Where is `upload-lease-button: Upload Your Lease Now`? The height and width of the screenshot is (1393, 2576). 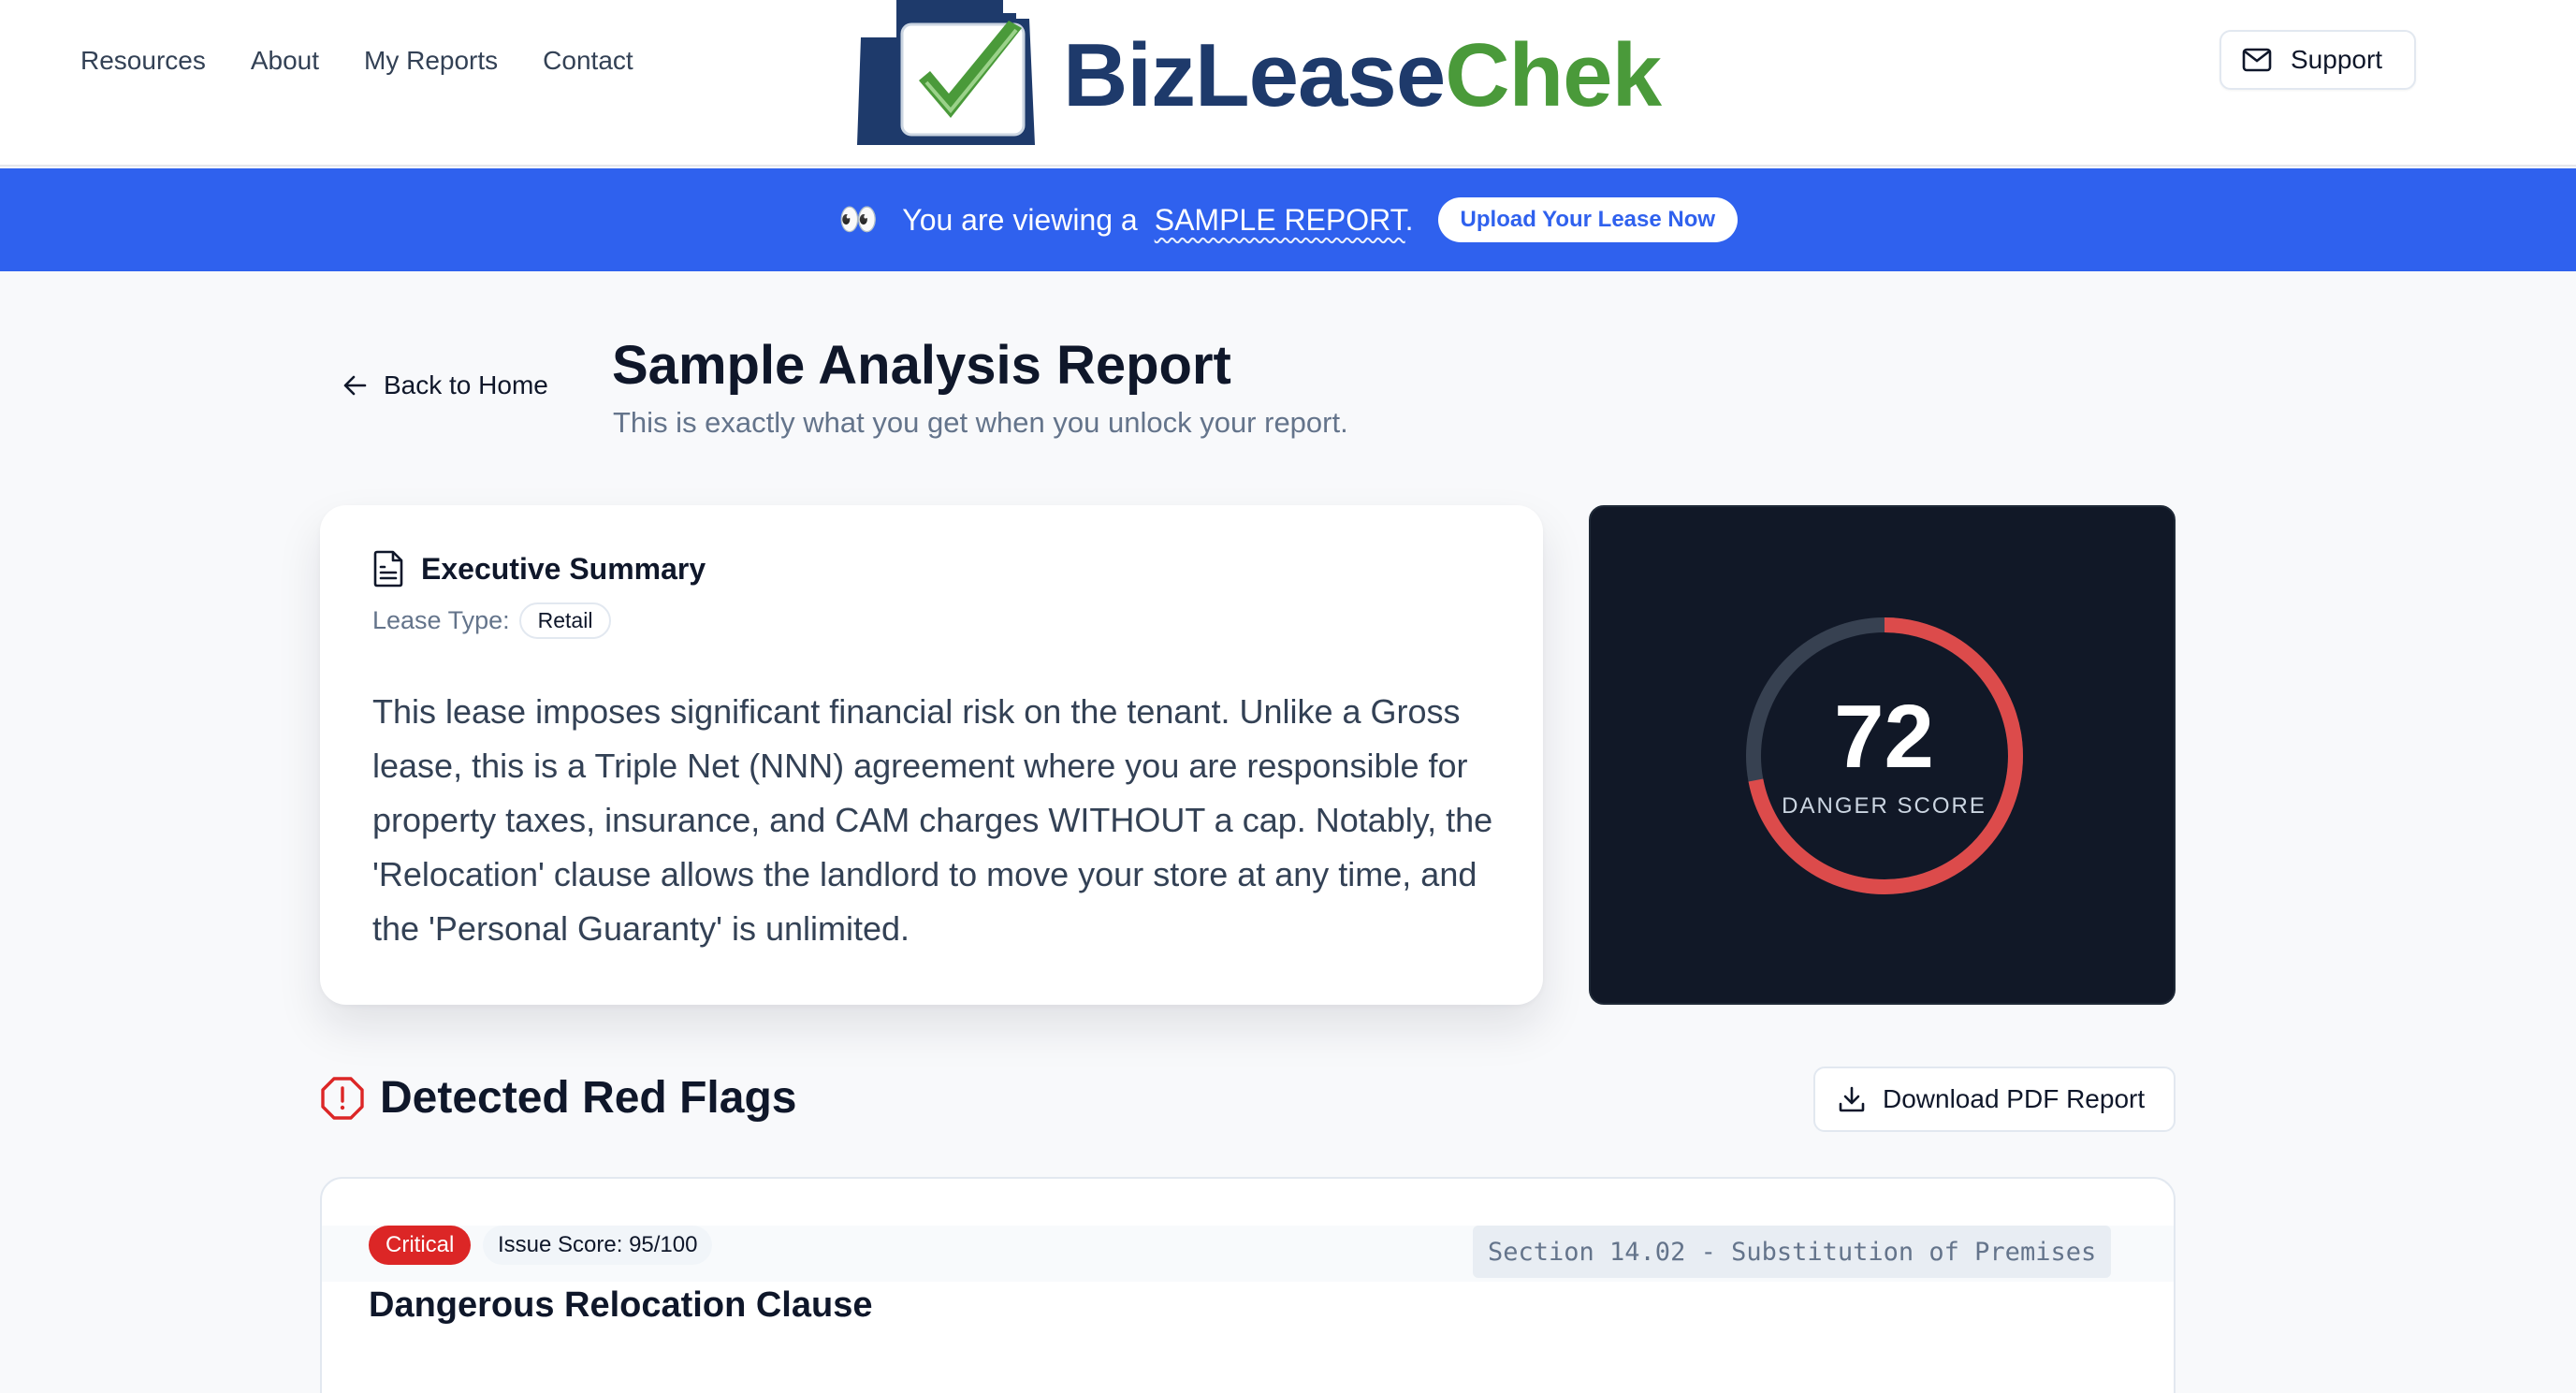 upload-lease-button: Upload Your Lease Now is located at coordinates (1588, 219).